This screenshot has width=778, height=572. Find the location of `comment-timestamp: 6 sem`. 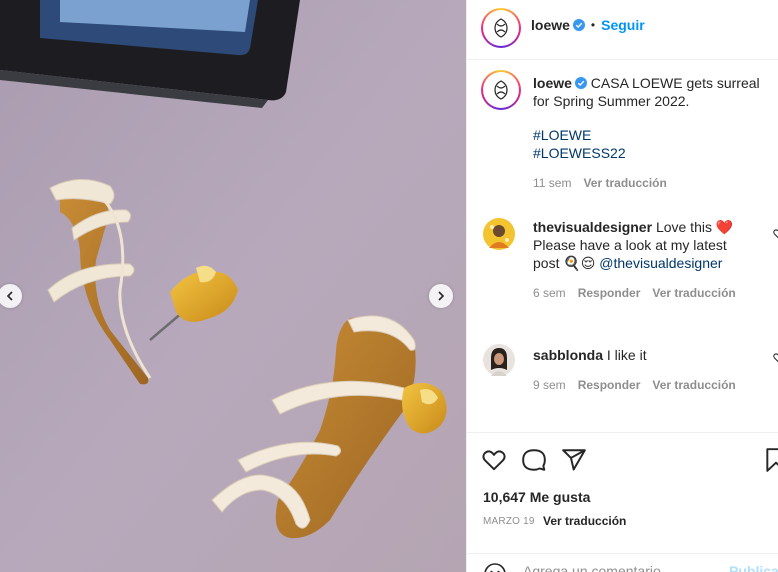

comment-timestamp: 6 sem is located at coordinates (549, 293).